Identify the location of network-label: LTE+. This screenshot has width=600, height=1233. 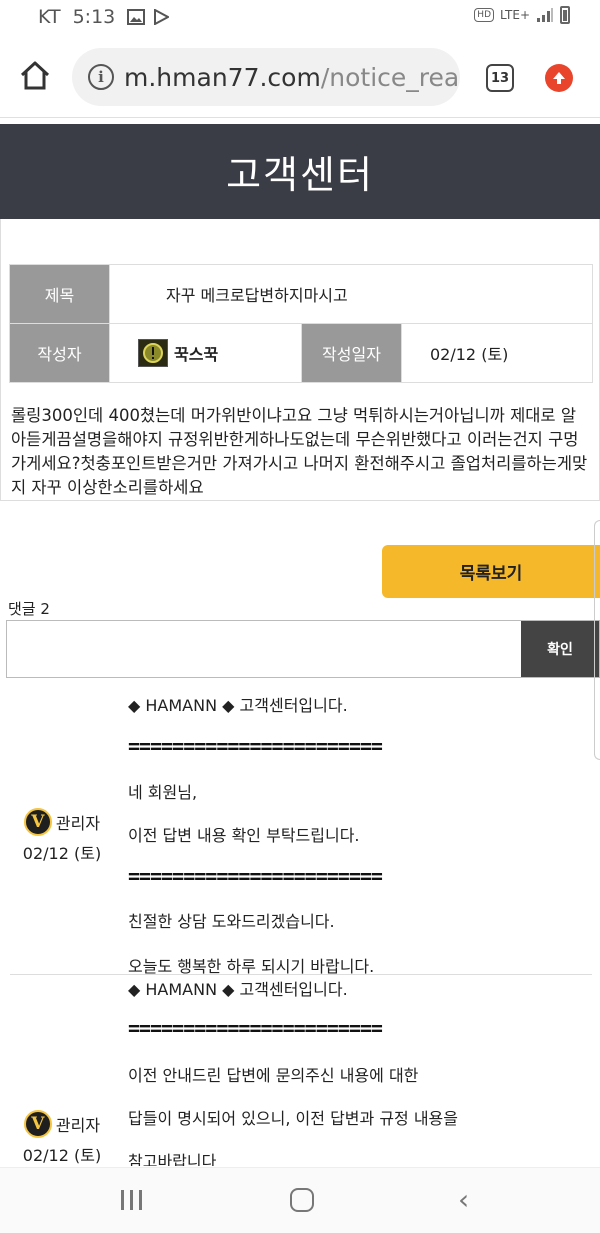
(515, 15).